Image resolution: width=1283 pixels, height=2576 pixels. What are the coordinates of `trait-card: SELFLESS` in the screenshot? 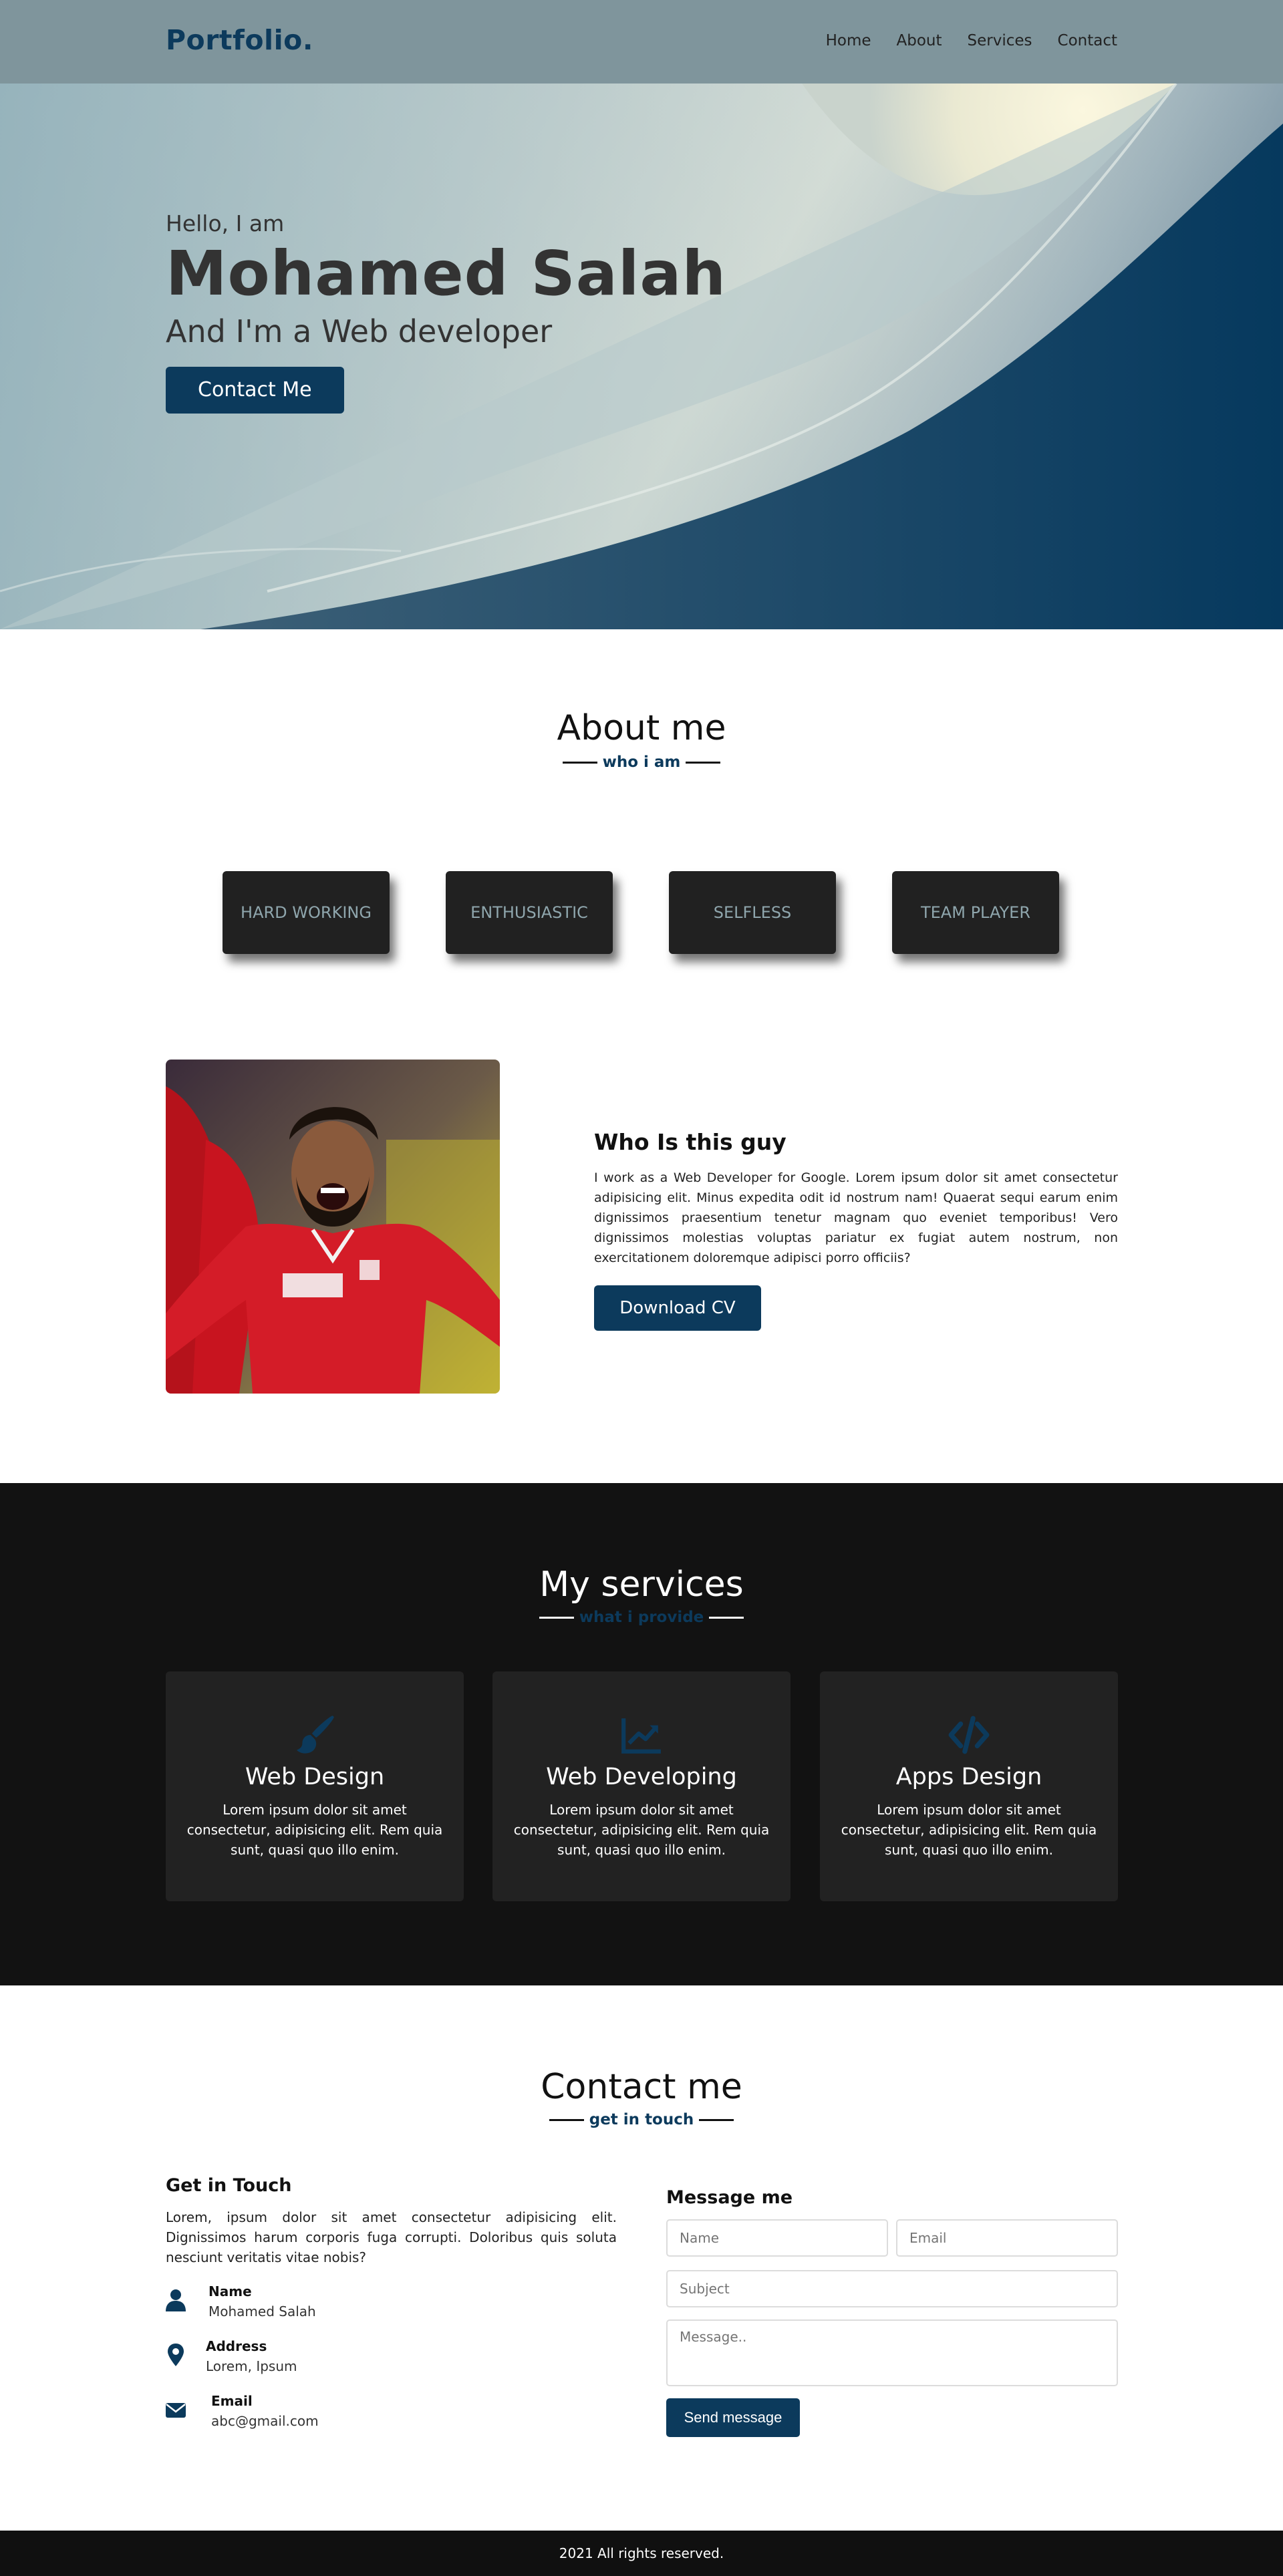 It's located at (752, 912).